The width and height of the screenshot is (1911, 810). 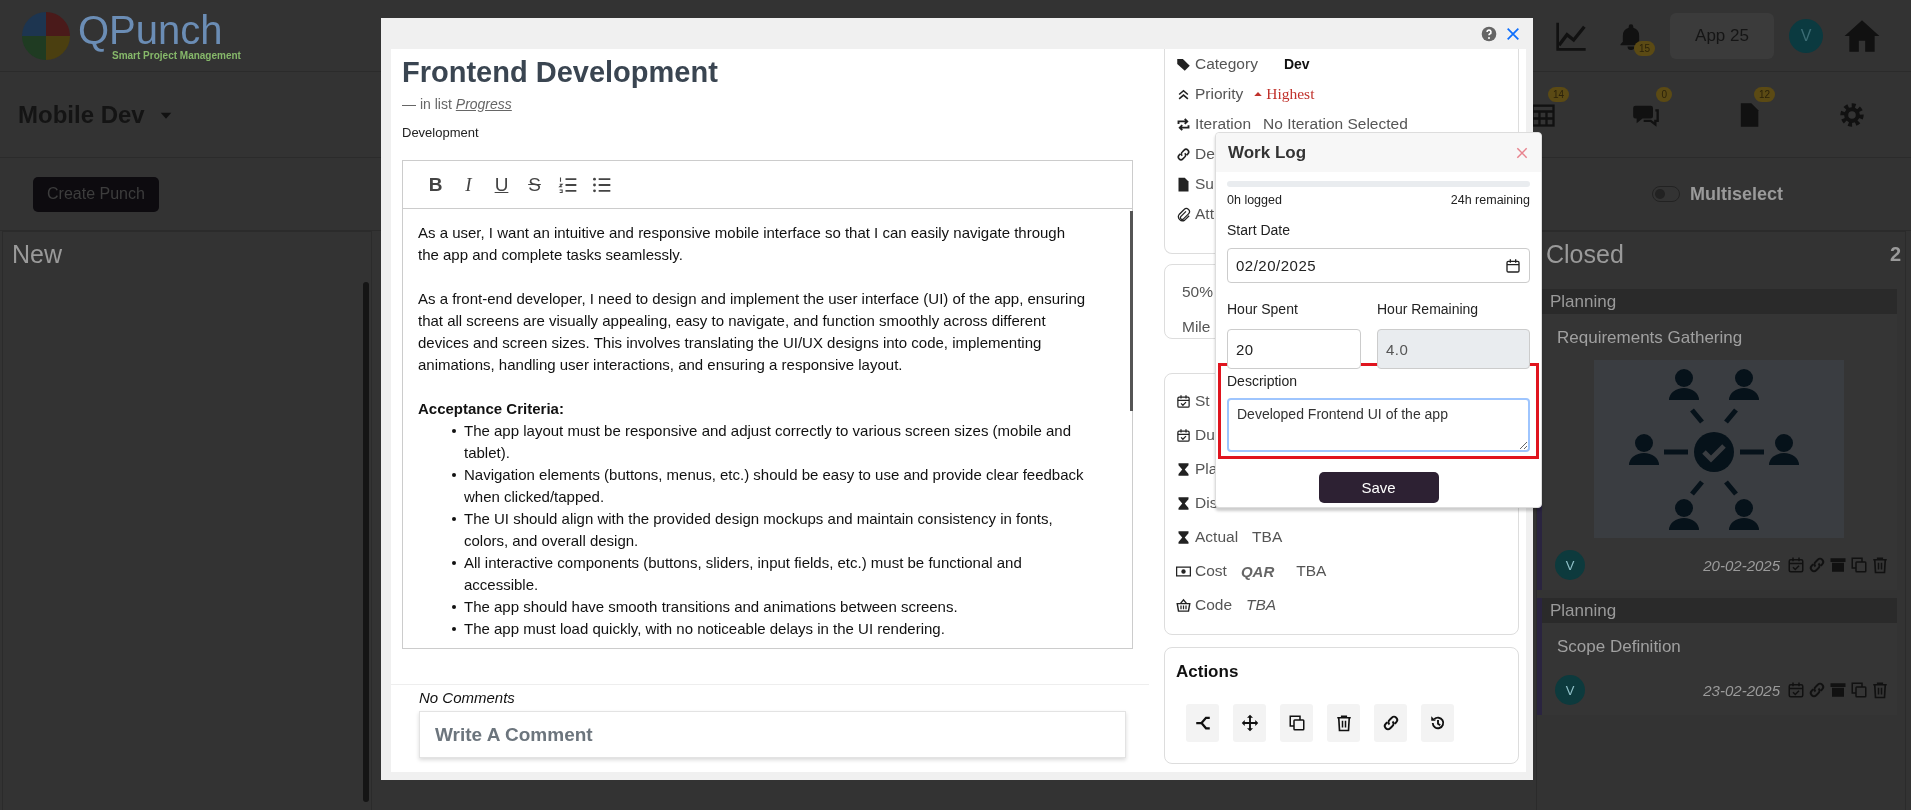 I want to click on date-field: 02/20/2025, so click(x=1378, y=265).